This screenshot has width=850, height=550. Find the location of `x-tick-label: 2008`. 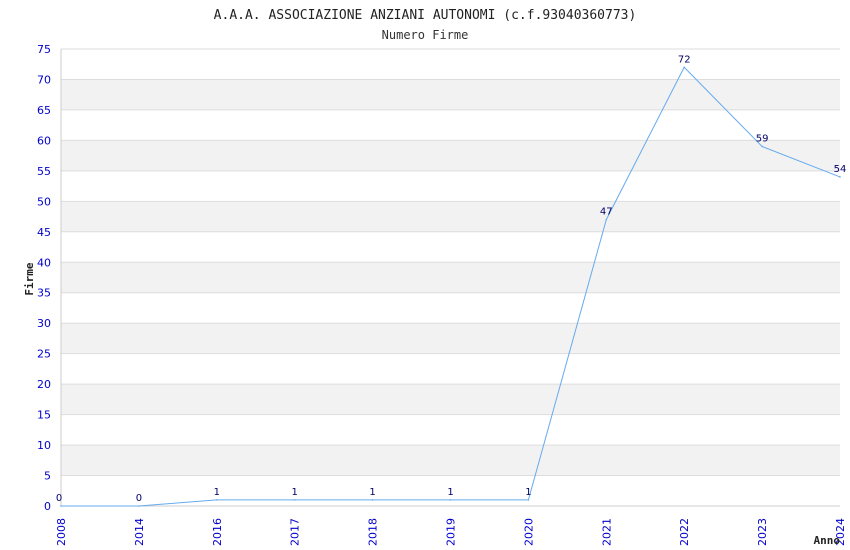

x-tick-label: 2008 is located at coordinates (61, 532).